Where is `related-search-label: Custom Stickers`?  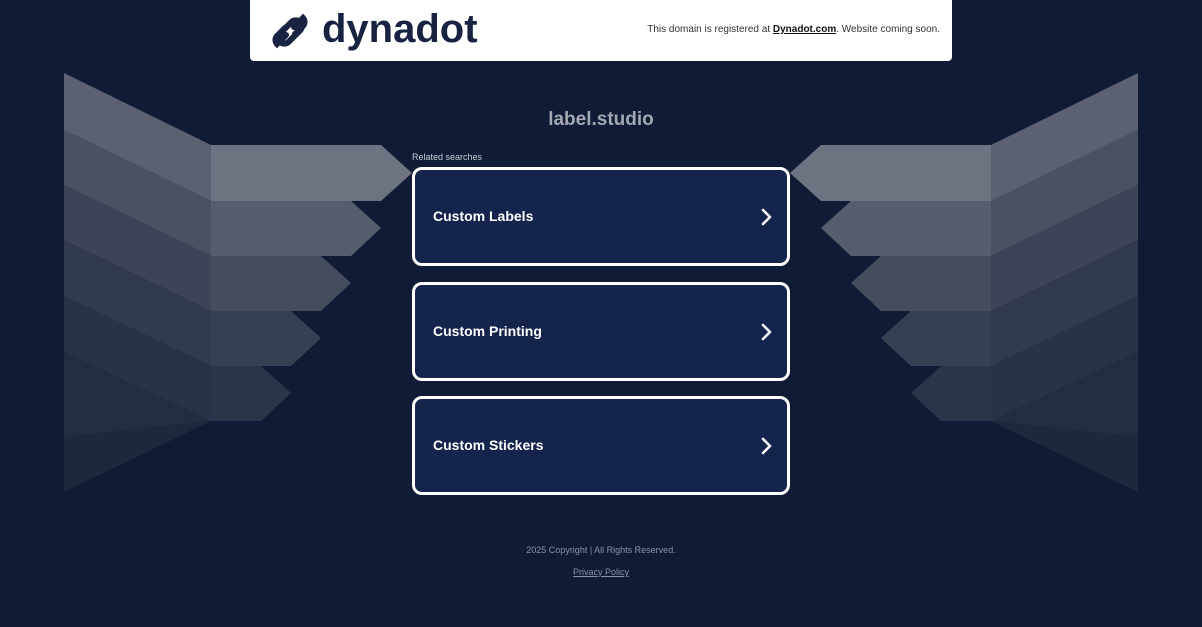
related-search-label: Custom Stickers is located at coordinates (488, 445).